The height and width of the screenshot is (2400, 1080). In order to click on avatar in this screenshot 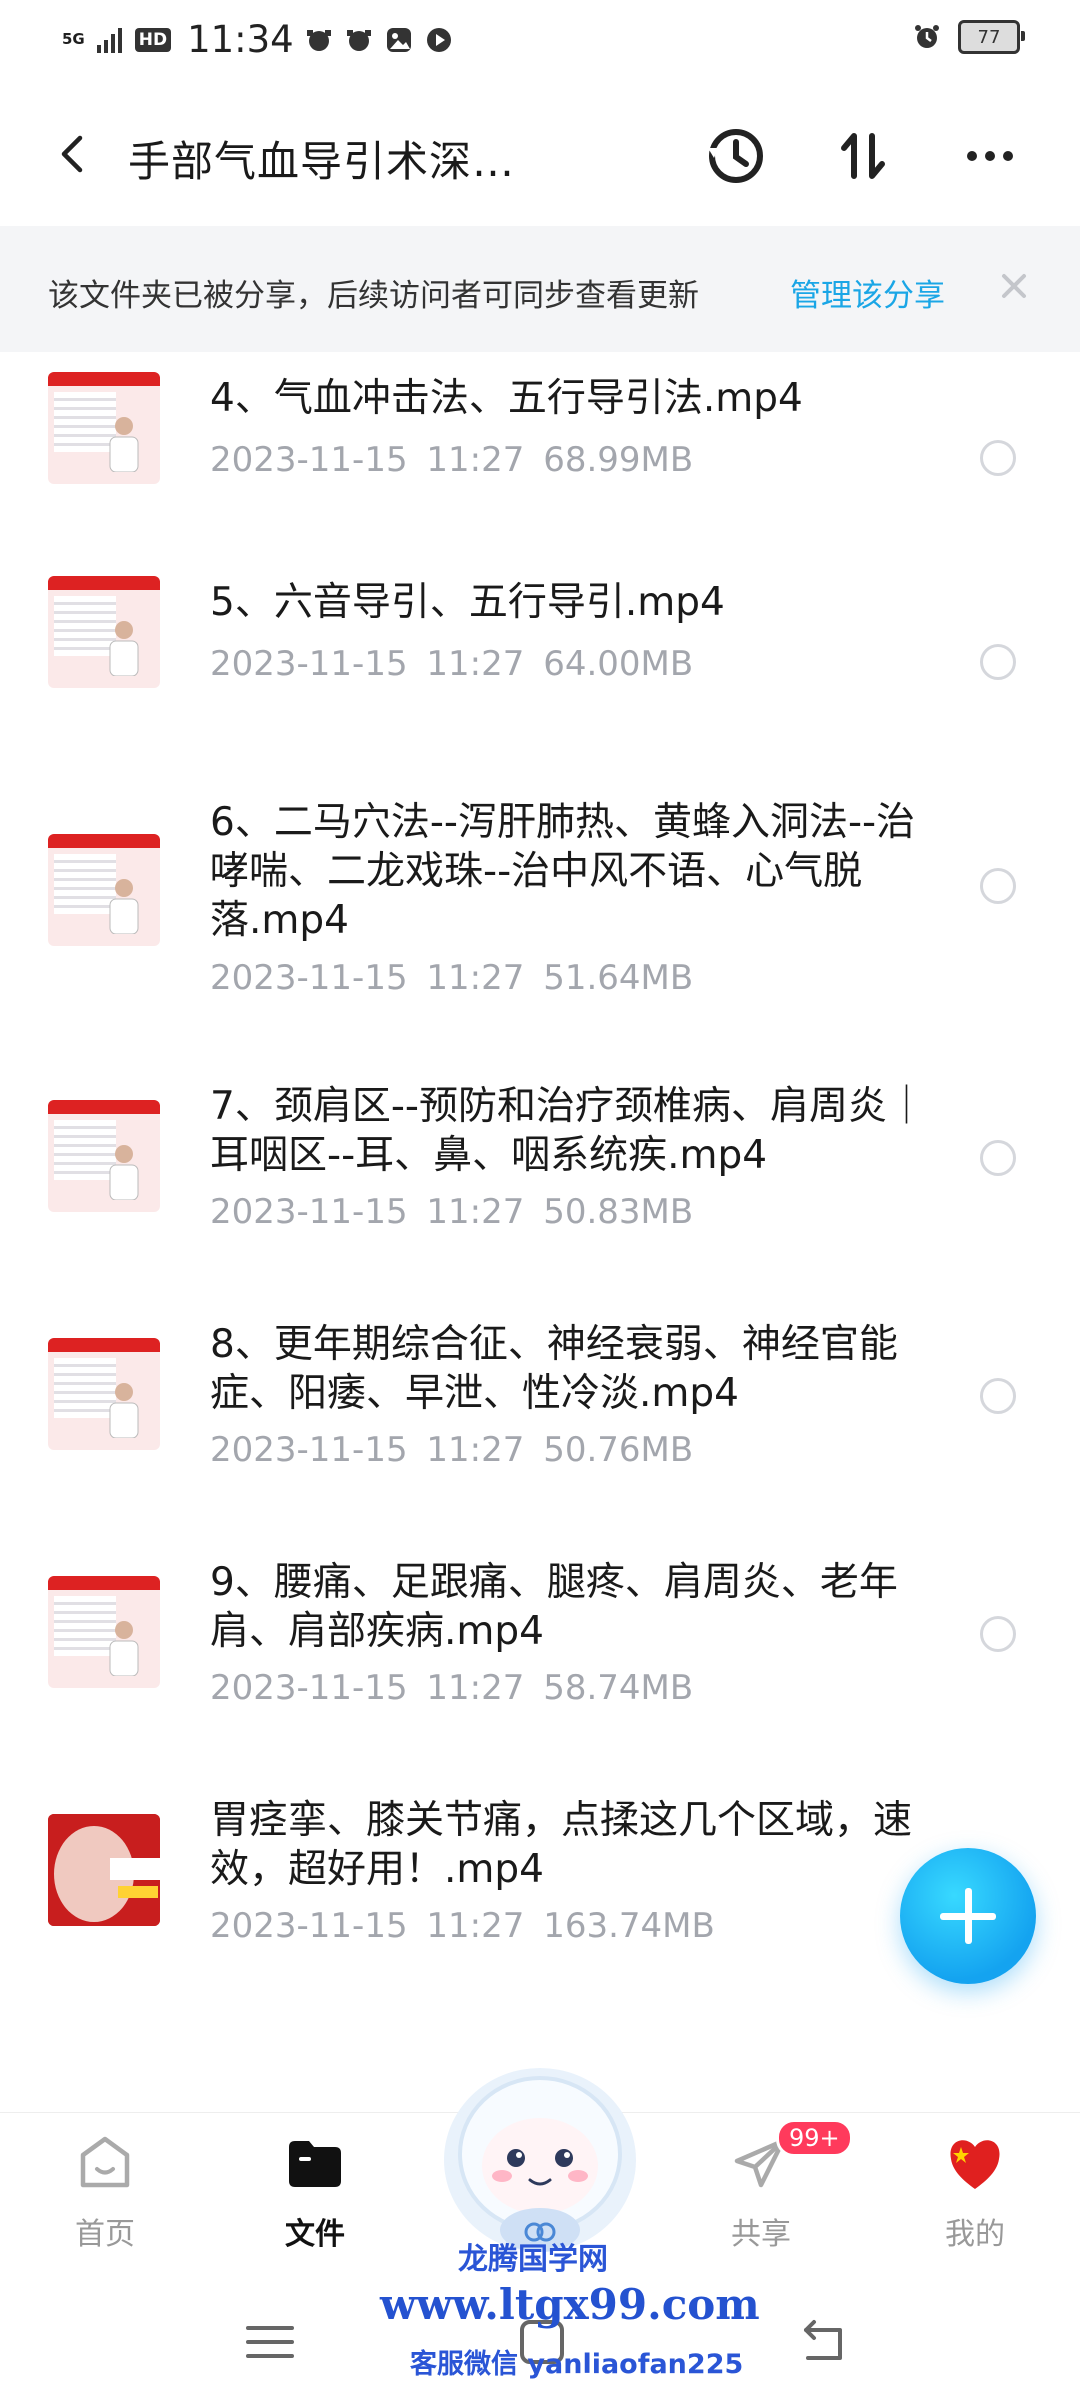, I will do `click(975, 2164)`.